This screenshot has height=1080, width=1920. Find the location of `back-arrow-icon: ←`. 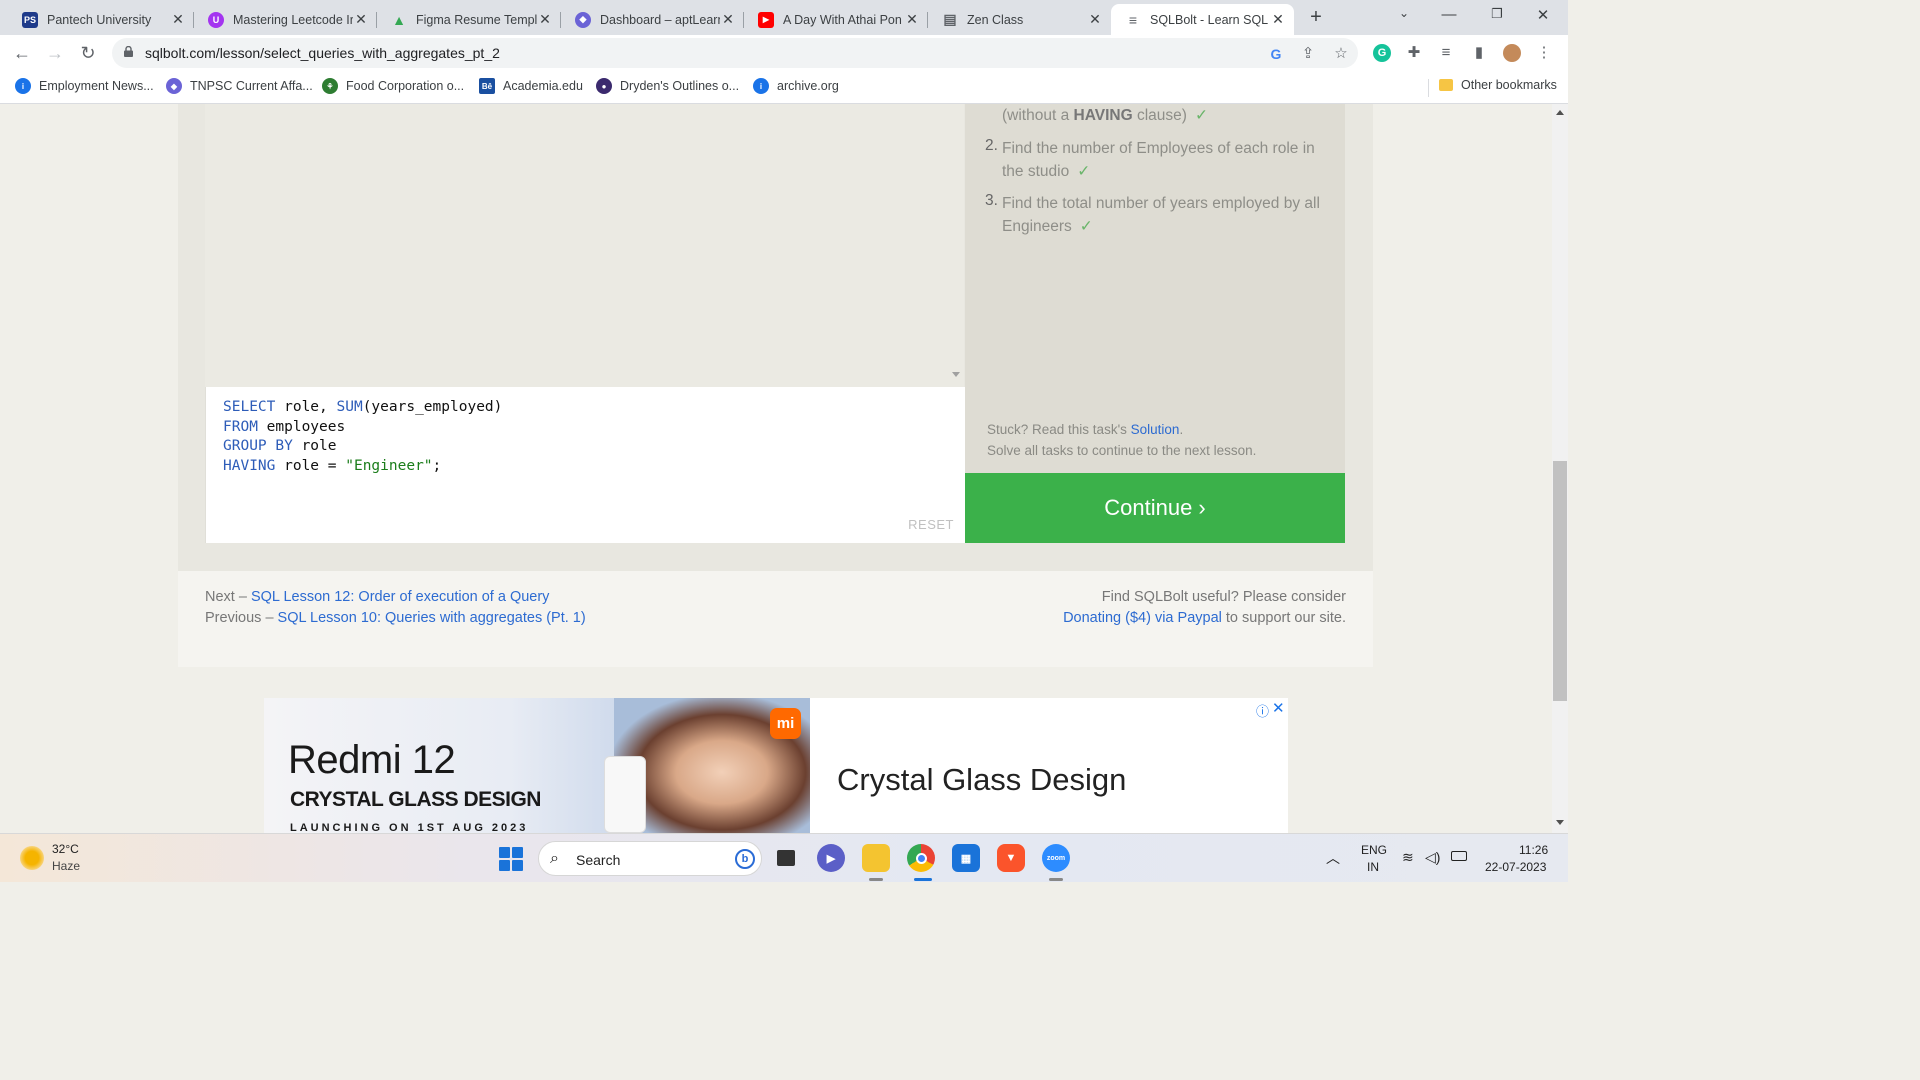

back-arrow-icon: ← is located at coordinates (22, 53).